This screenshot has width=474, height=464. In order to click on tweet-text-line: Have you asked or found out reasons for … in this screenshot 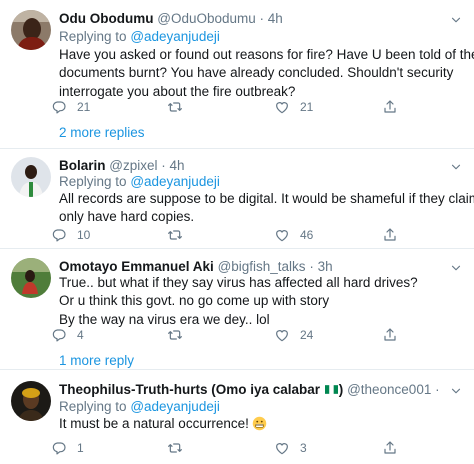, I will do `click(266, 54)`.